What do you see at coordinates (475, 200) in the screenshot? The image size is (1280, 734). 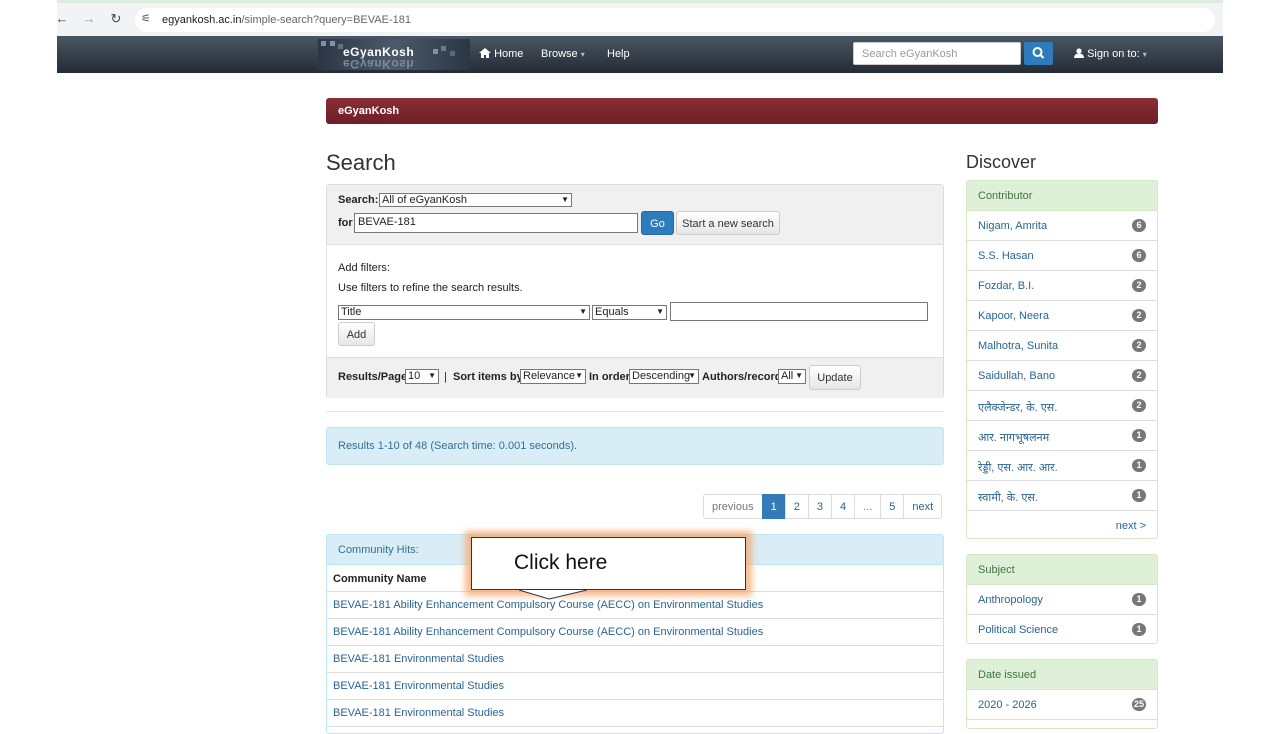 I see `scope-select: All of eGyanKosh ▼` at bounding box center [475, 200].